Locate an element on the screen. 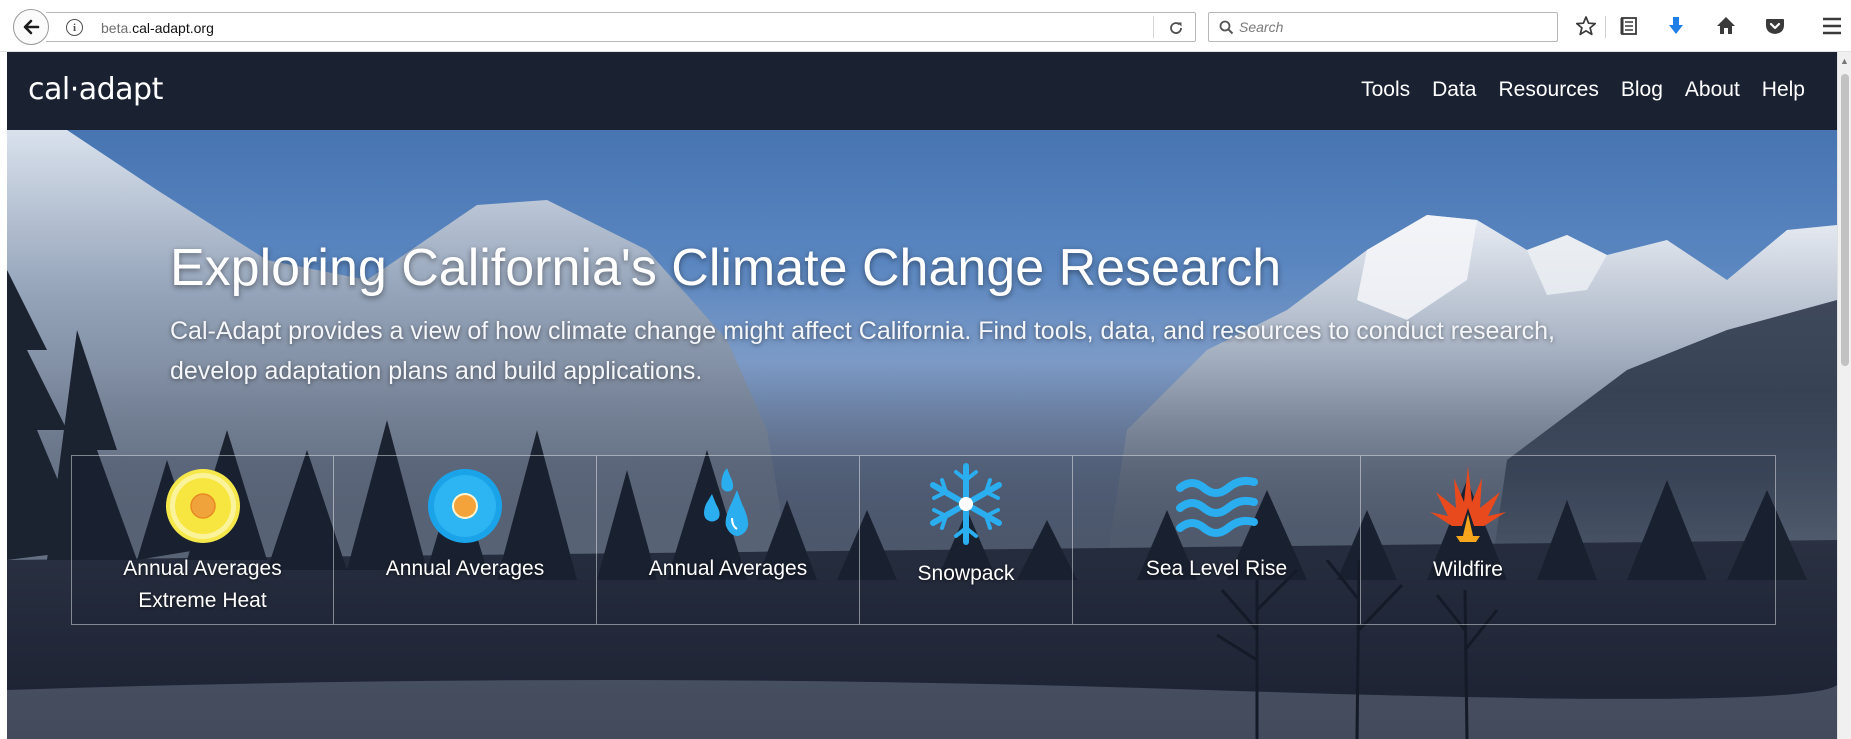 The width and height of the screenshot is (1851, 739). browser-toolbar: i beta.cal-adapt.org is located at coordinates (925, 26).